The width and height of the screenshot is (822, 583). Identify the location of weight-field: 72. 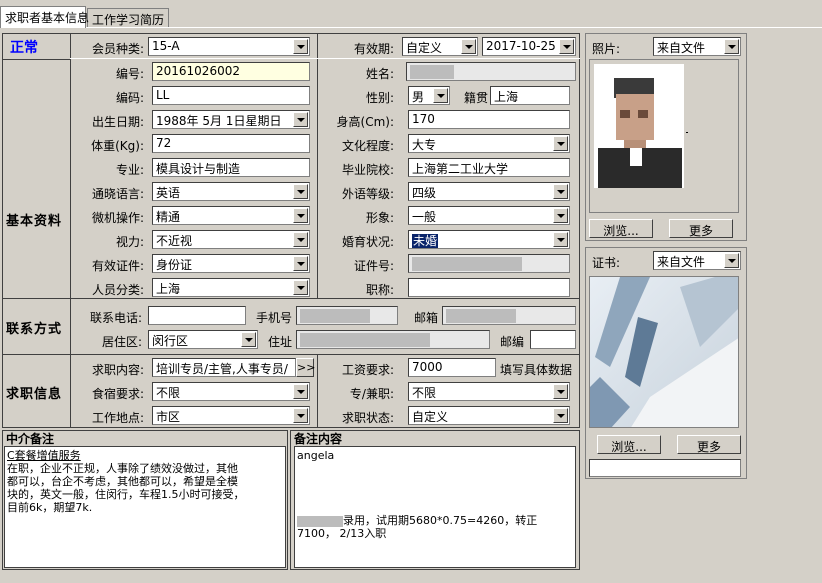
(231, 143).